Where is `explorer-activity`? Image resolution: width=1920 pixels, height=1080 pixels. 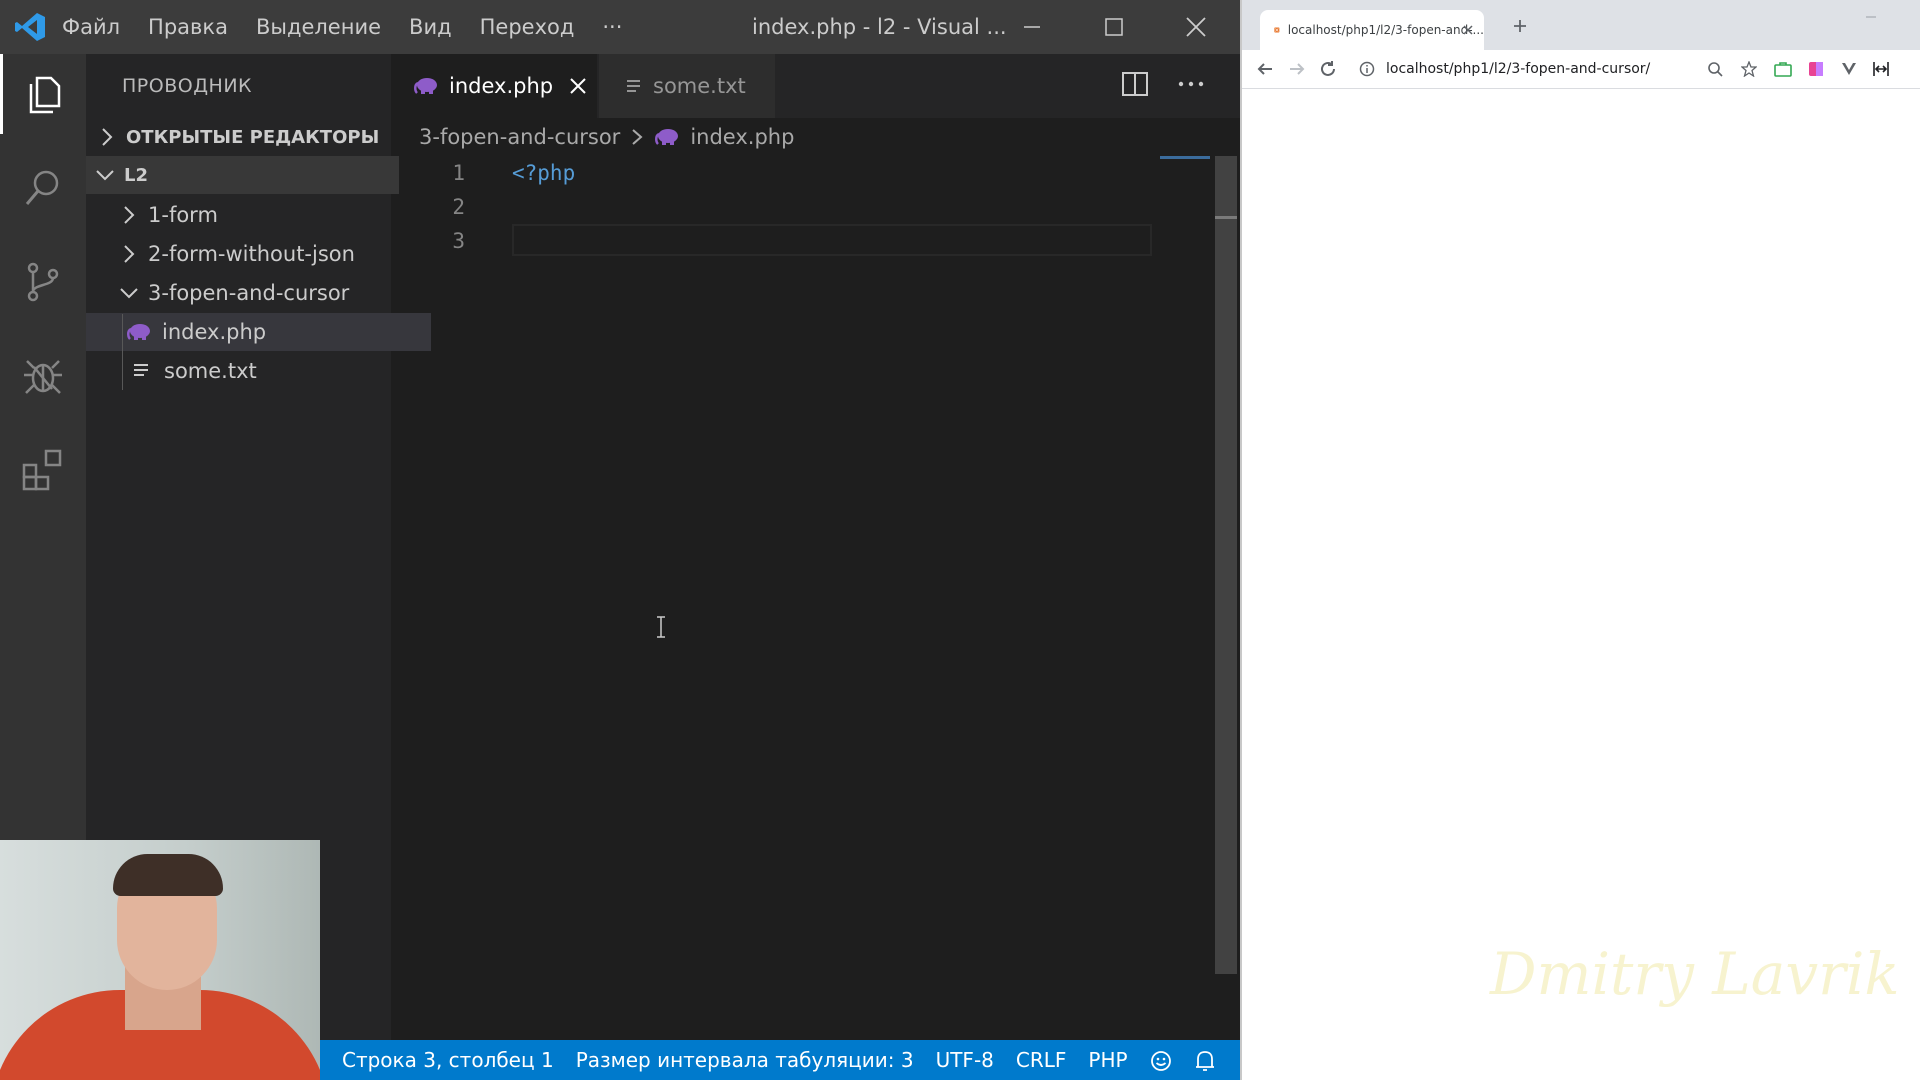 explorer-activity is located at coordinates (43, 94).